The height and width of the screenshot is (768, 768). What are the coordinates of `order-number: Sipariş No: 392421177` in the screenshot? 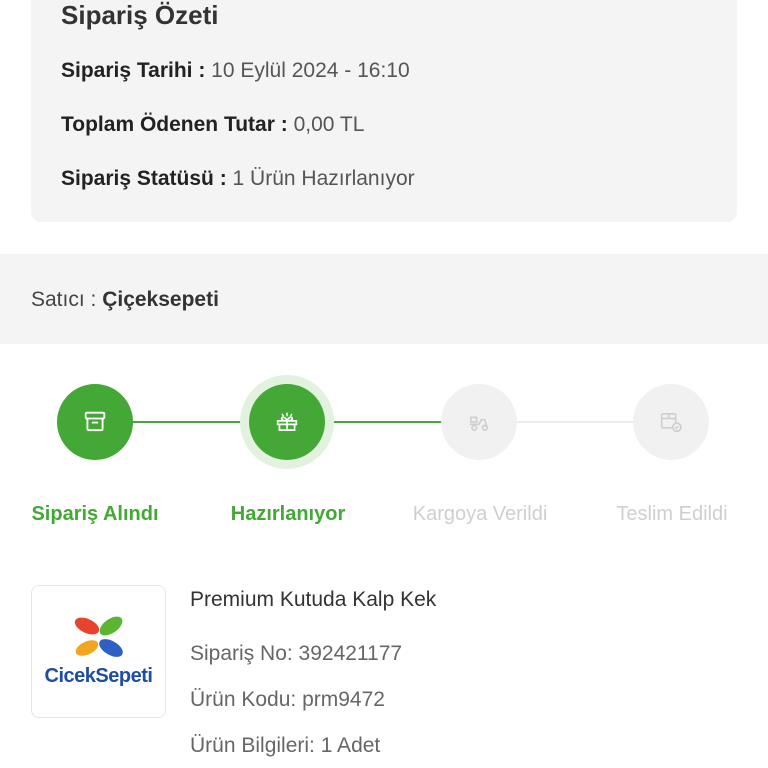 It's located at (296, 653).